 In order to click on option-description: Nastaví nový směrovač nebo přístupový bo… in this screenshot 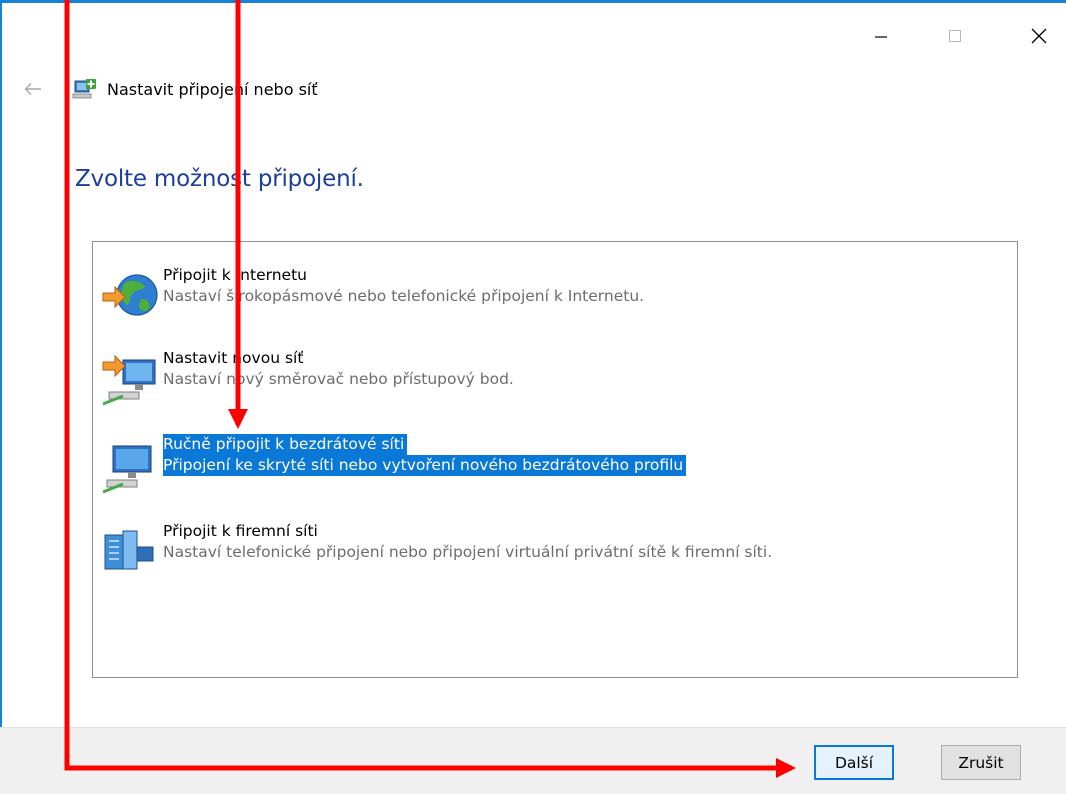, I will do `click(338, 379)`.